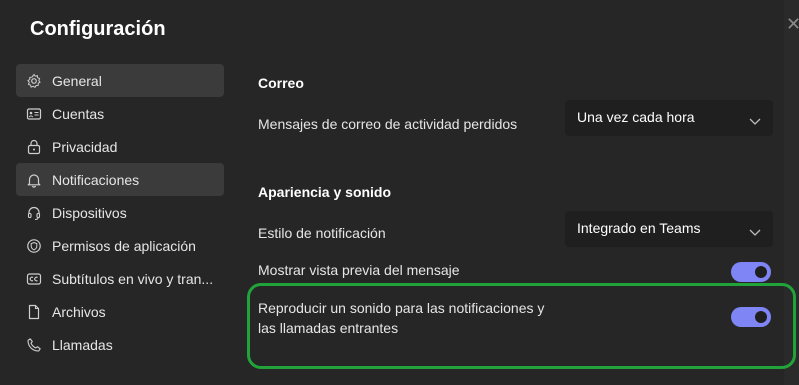  Describe the element at coordinates (120, 344) in the screenshot. I see `sidebar-item-llamadas: Llamadas` at that location.